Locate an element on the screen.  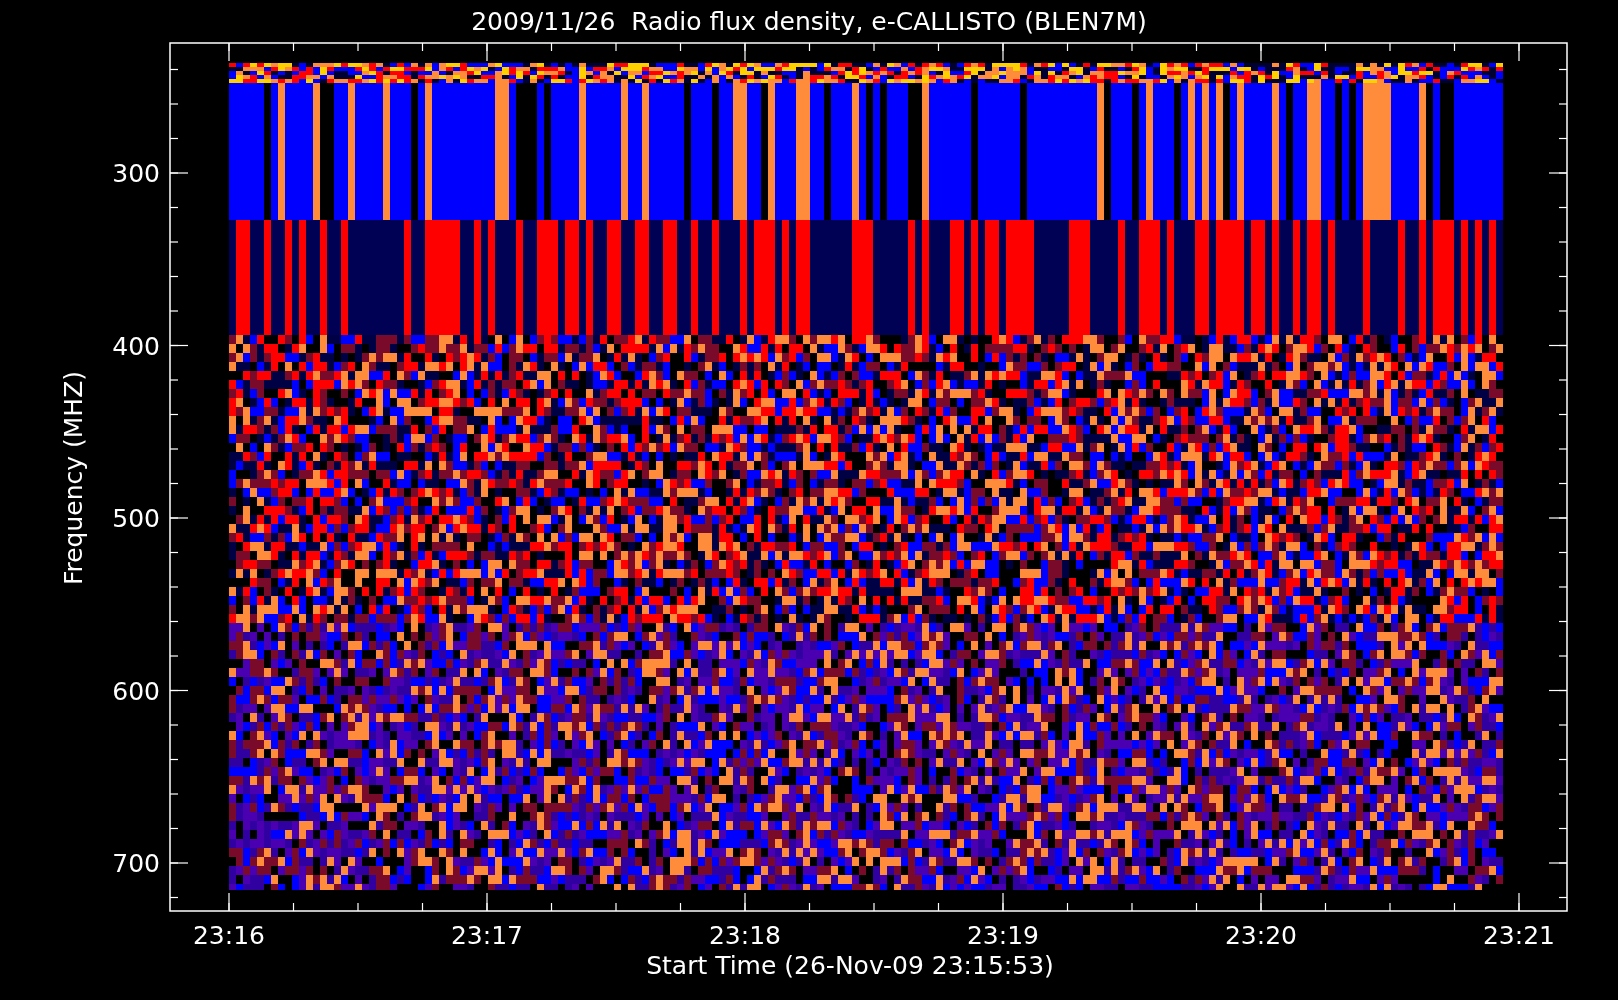
y-axis-label: Frequency (MHZ) is located at coordinates (73, 478).